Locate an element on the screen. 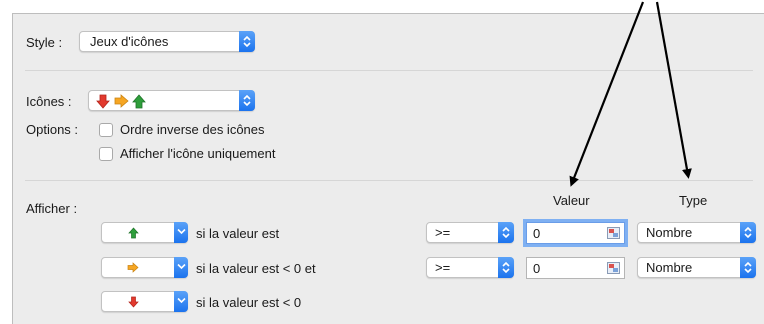  annotation-arrow-type is located at coordinates (673, 90).